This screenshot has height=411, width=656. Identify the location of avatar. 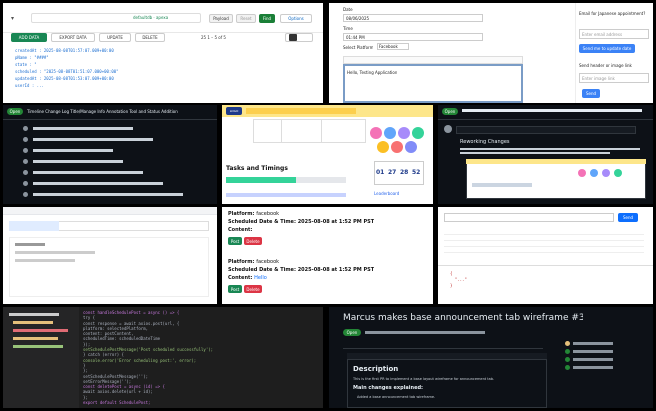
(448, 129).